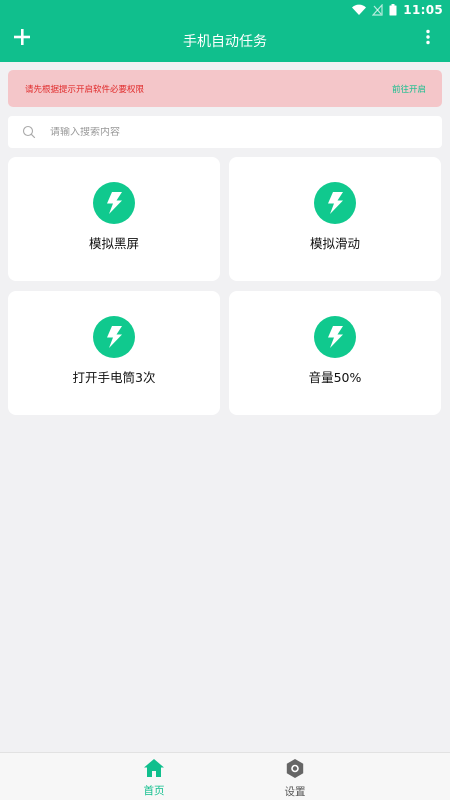 Image resolution: width=450 pixels, height=800 pixels. I want to click on open-permissions-link: 前往开启, so click(409, 89).